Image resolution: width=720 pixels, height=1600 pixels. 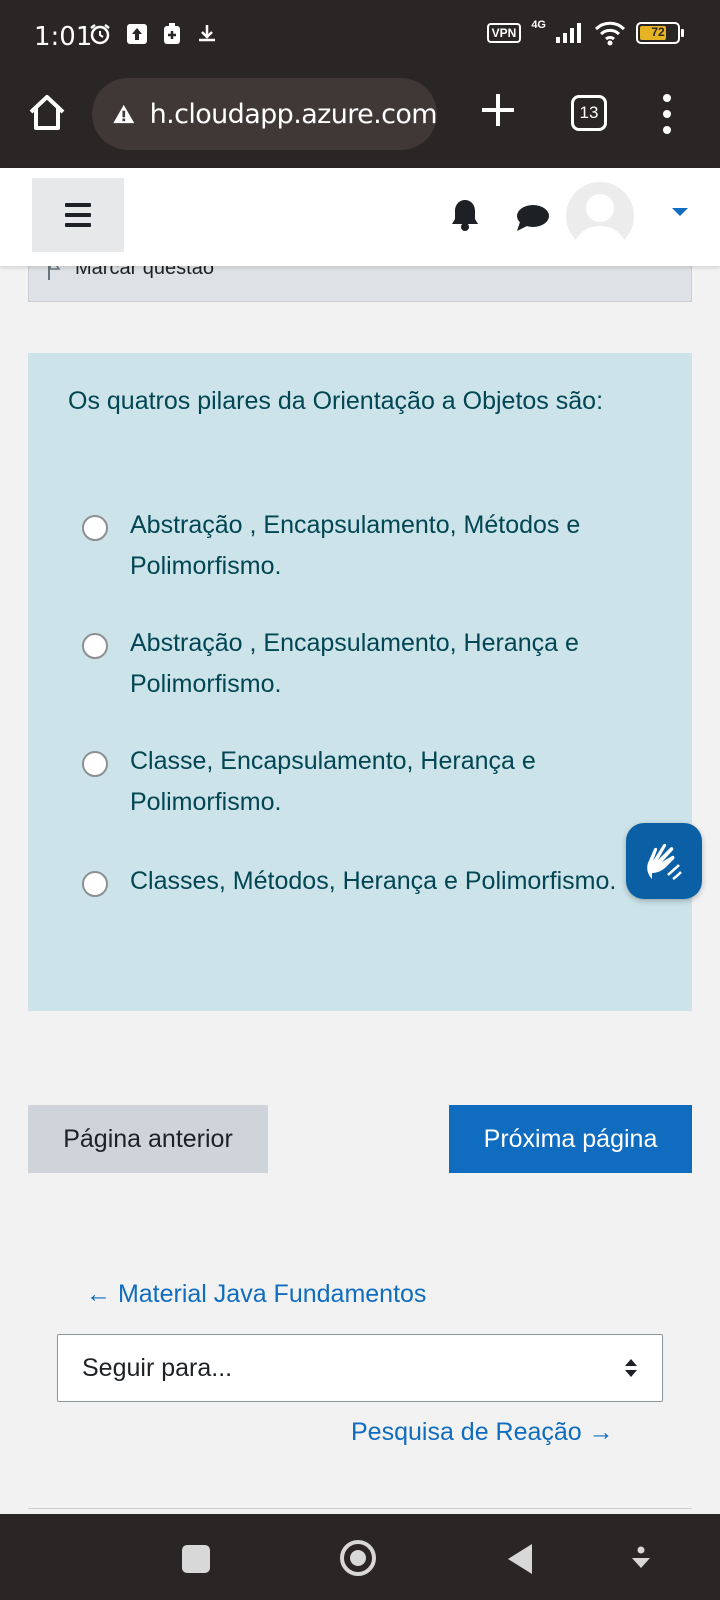 I want to click on signal-icon, so click(x=568, y=33).